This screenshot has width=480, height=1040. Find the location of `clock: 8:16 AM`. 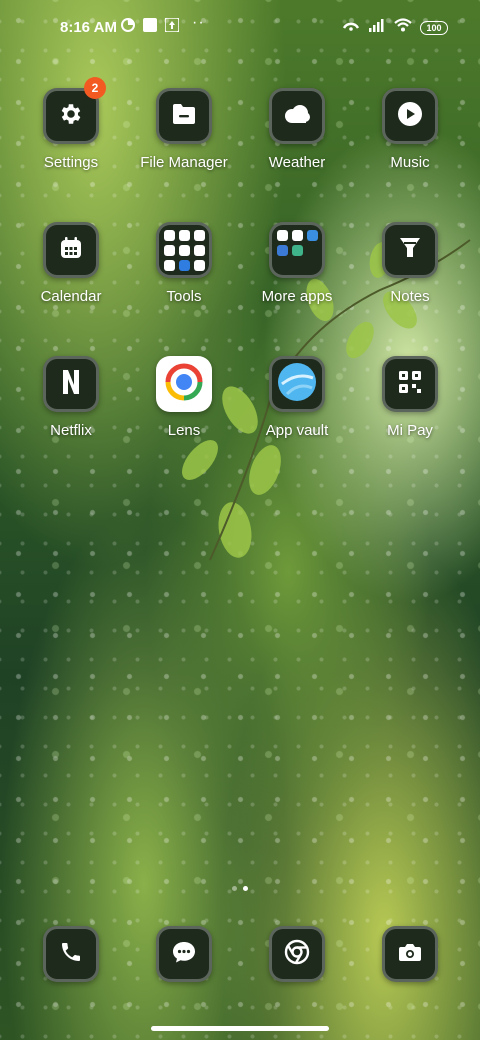

clock: 8:16 AM is located at coordinates (88, 27).